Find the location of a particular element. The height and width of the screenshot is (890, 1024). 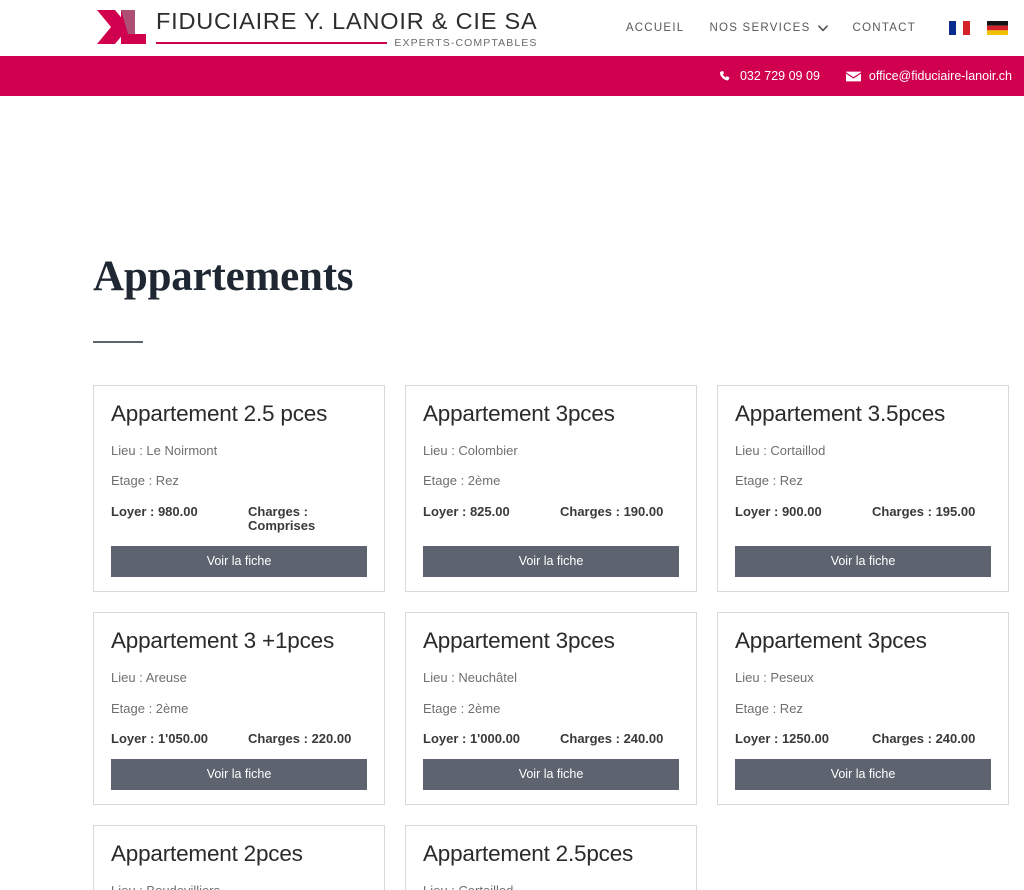

apartment-charges: Charges : 190.00 is located at coordinates (612, 511).